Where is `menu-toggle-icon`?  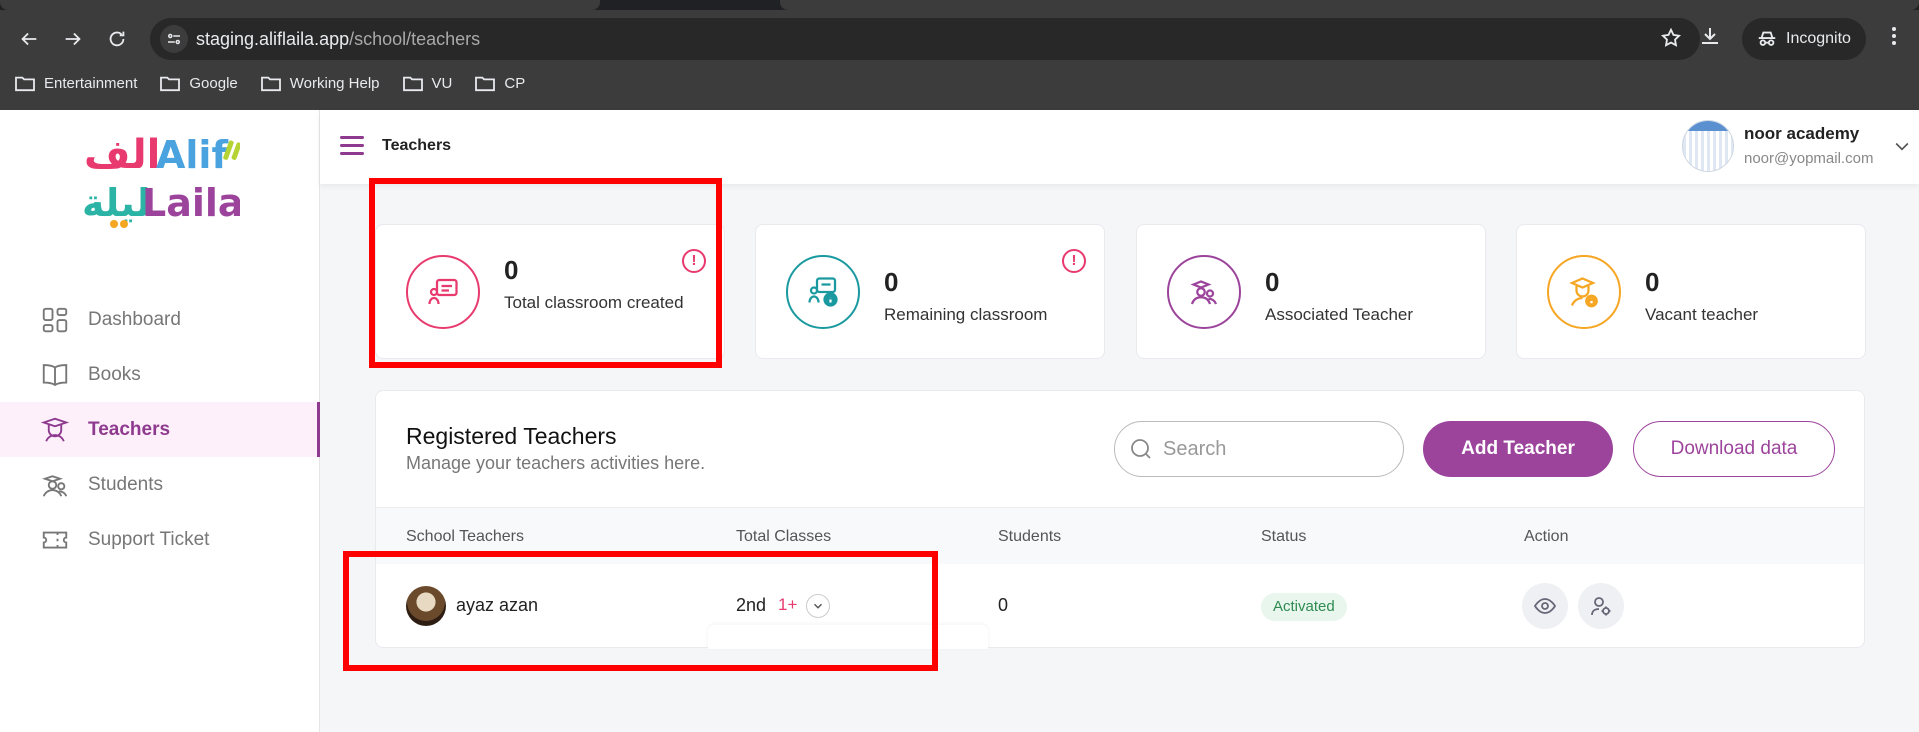
menu-toggle-icon is located at coordinates (352, 146).